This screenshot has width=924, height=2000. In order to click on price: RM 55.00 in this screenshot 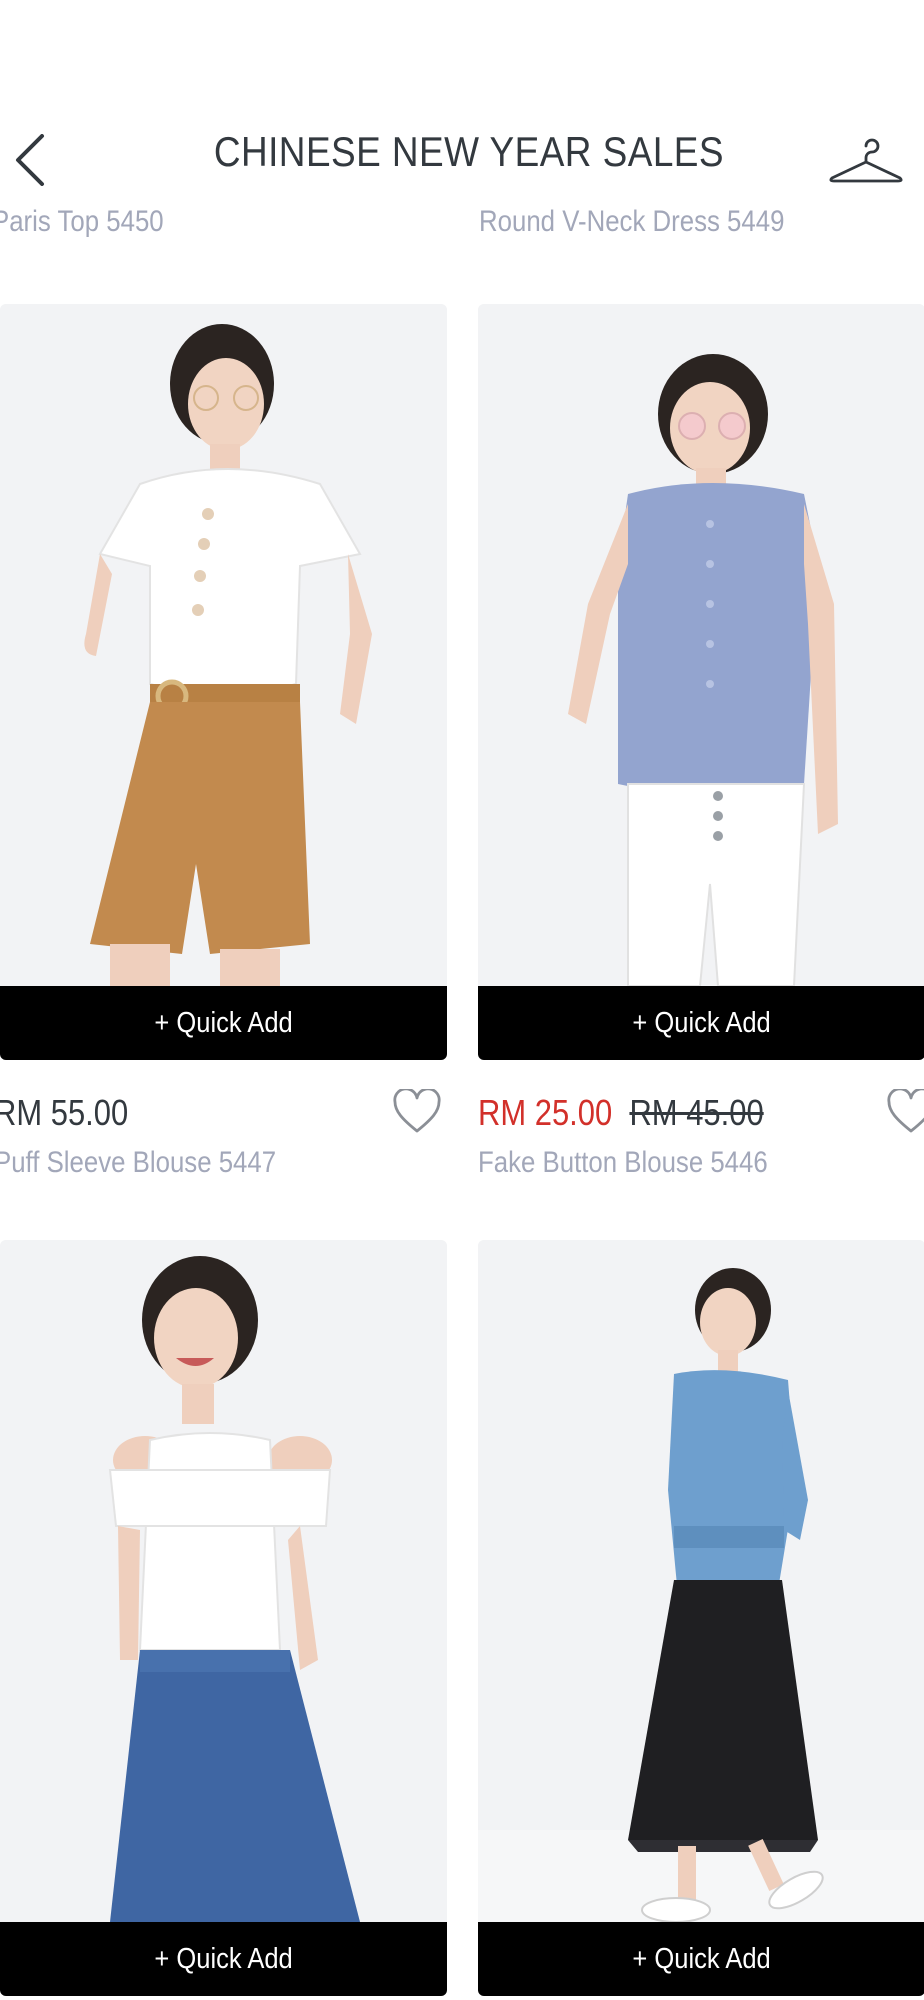, I will do `click(64, 1113)`.